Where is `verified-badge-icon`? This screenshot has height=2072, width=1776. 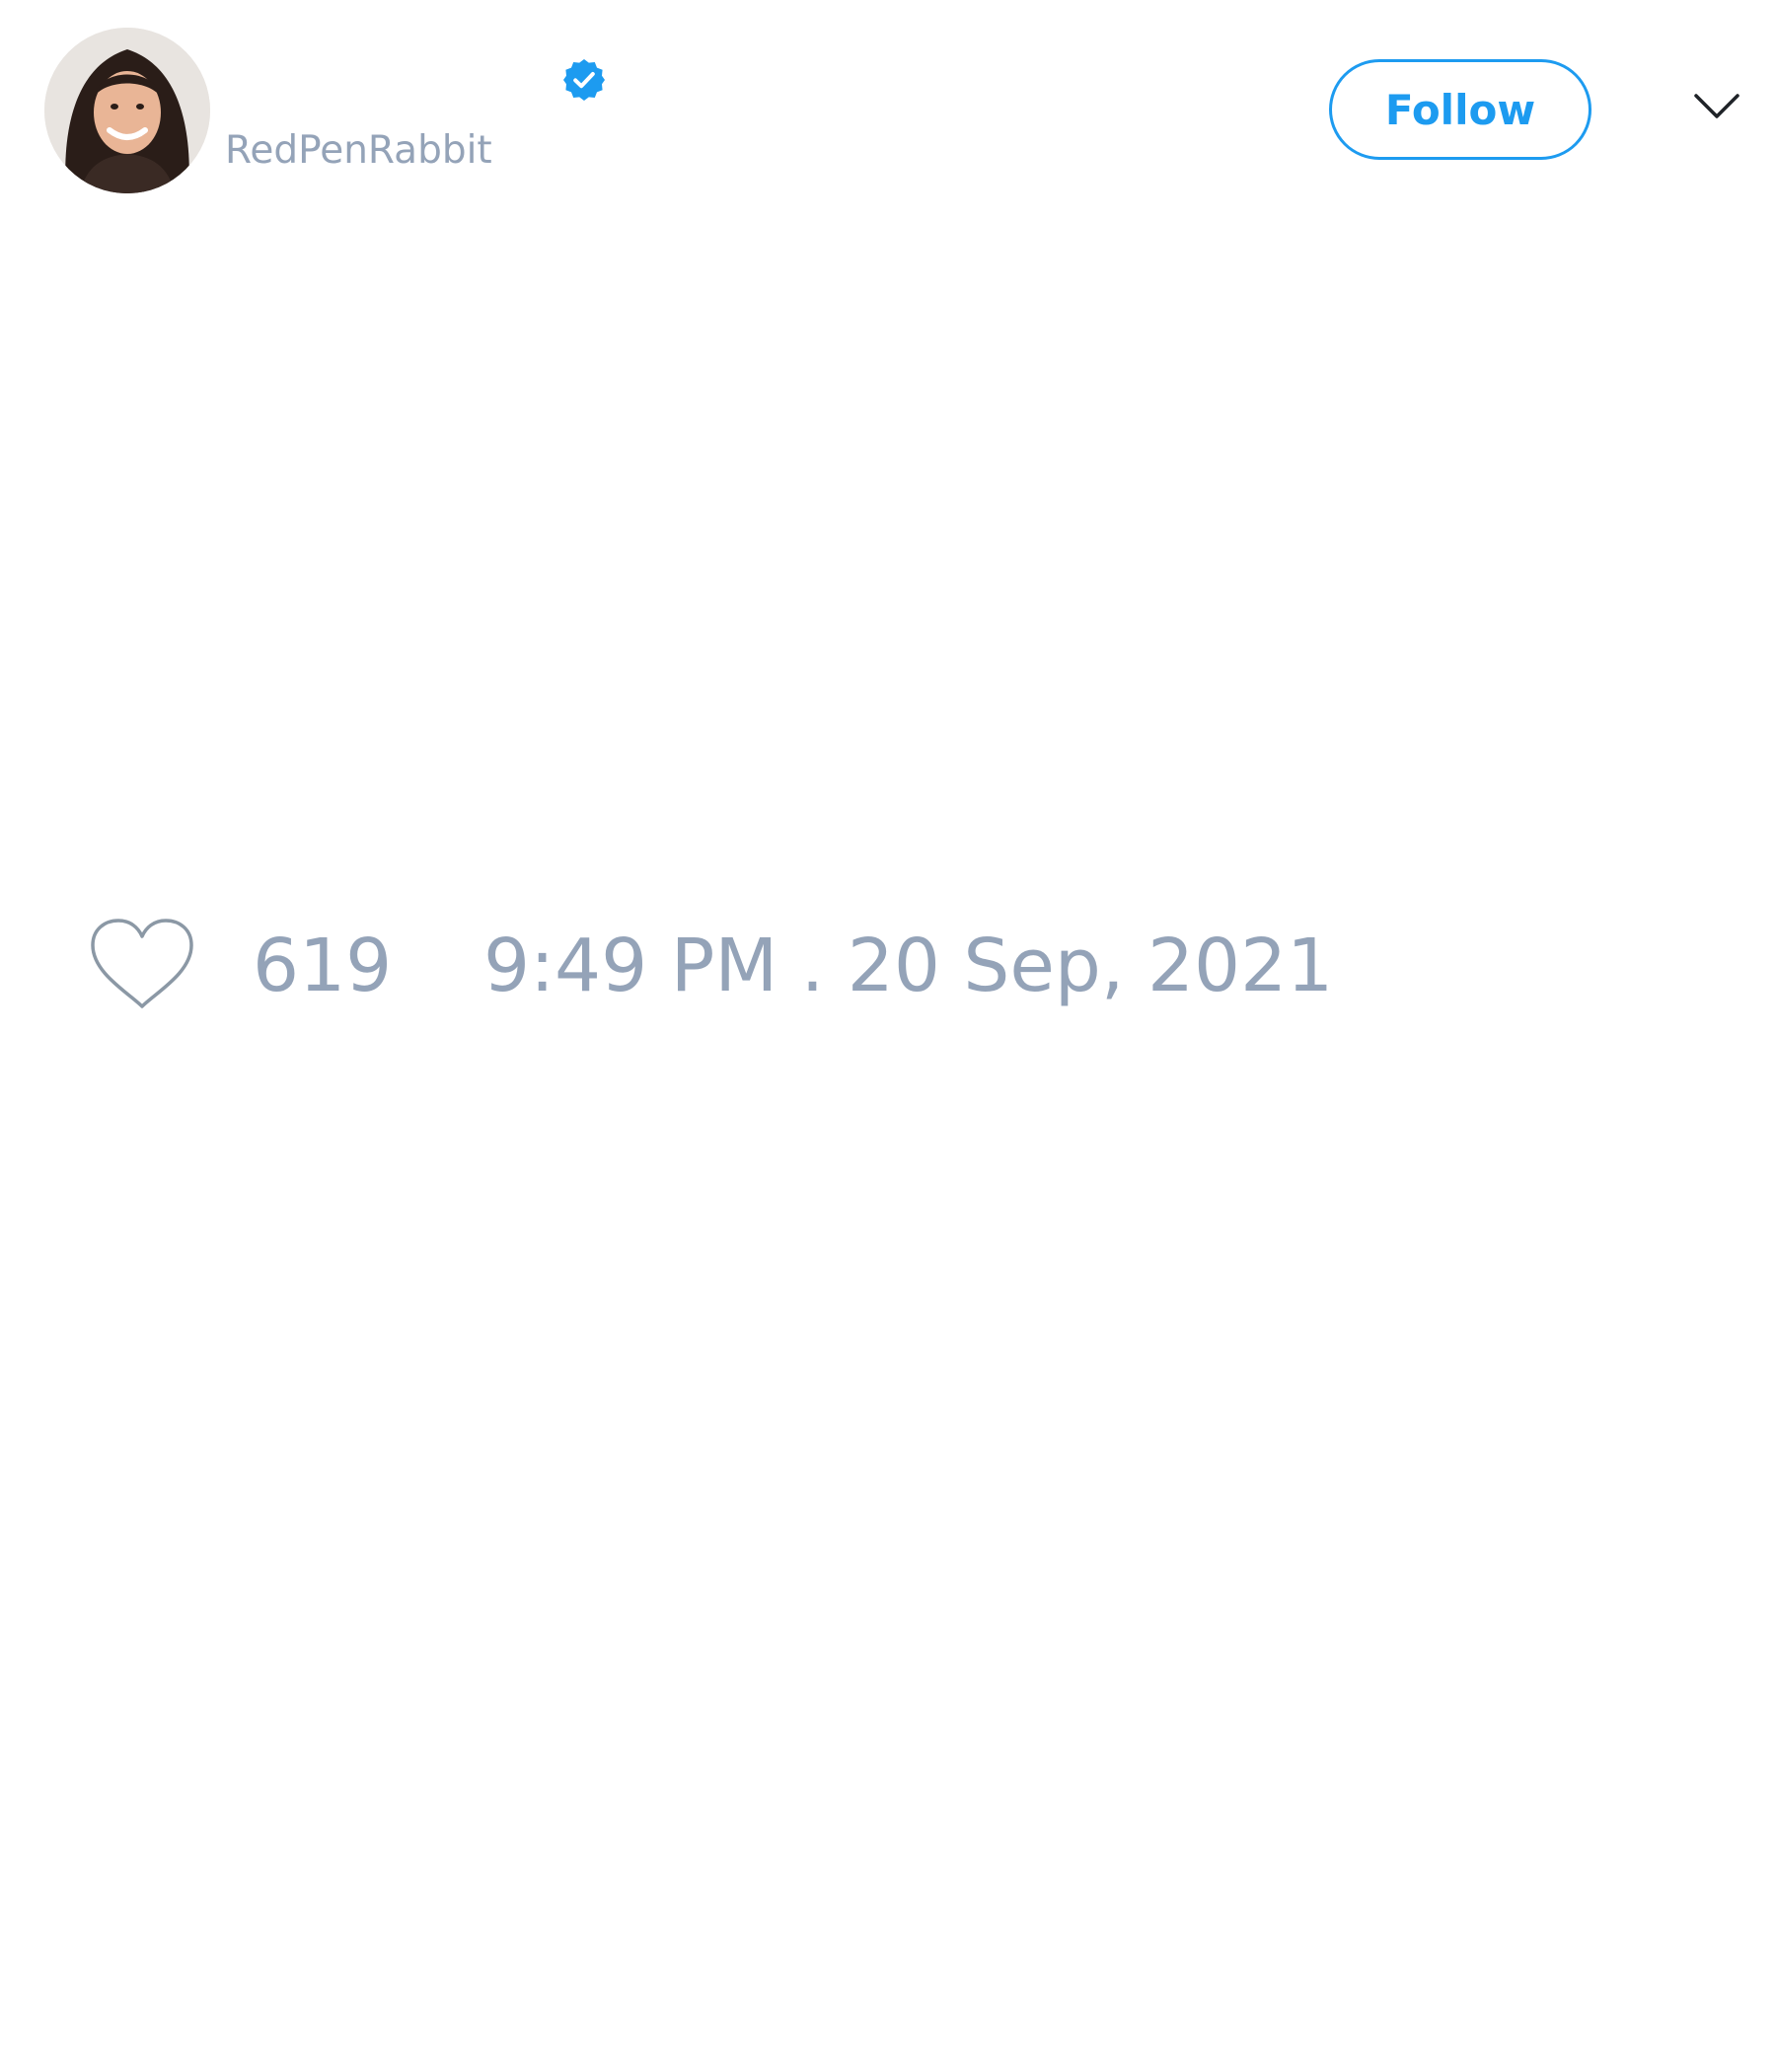
verified-badge-icon is located at coordinates (584, 80).